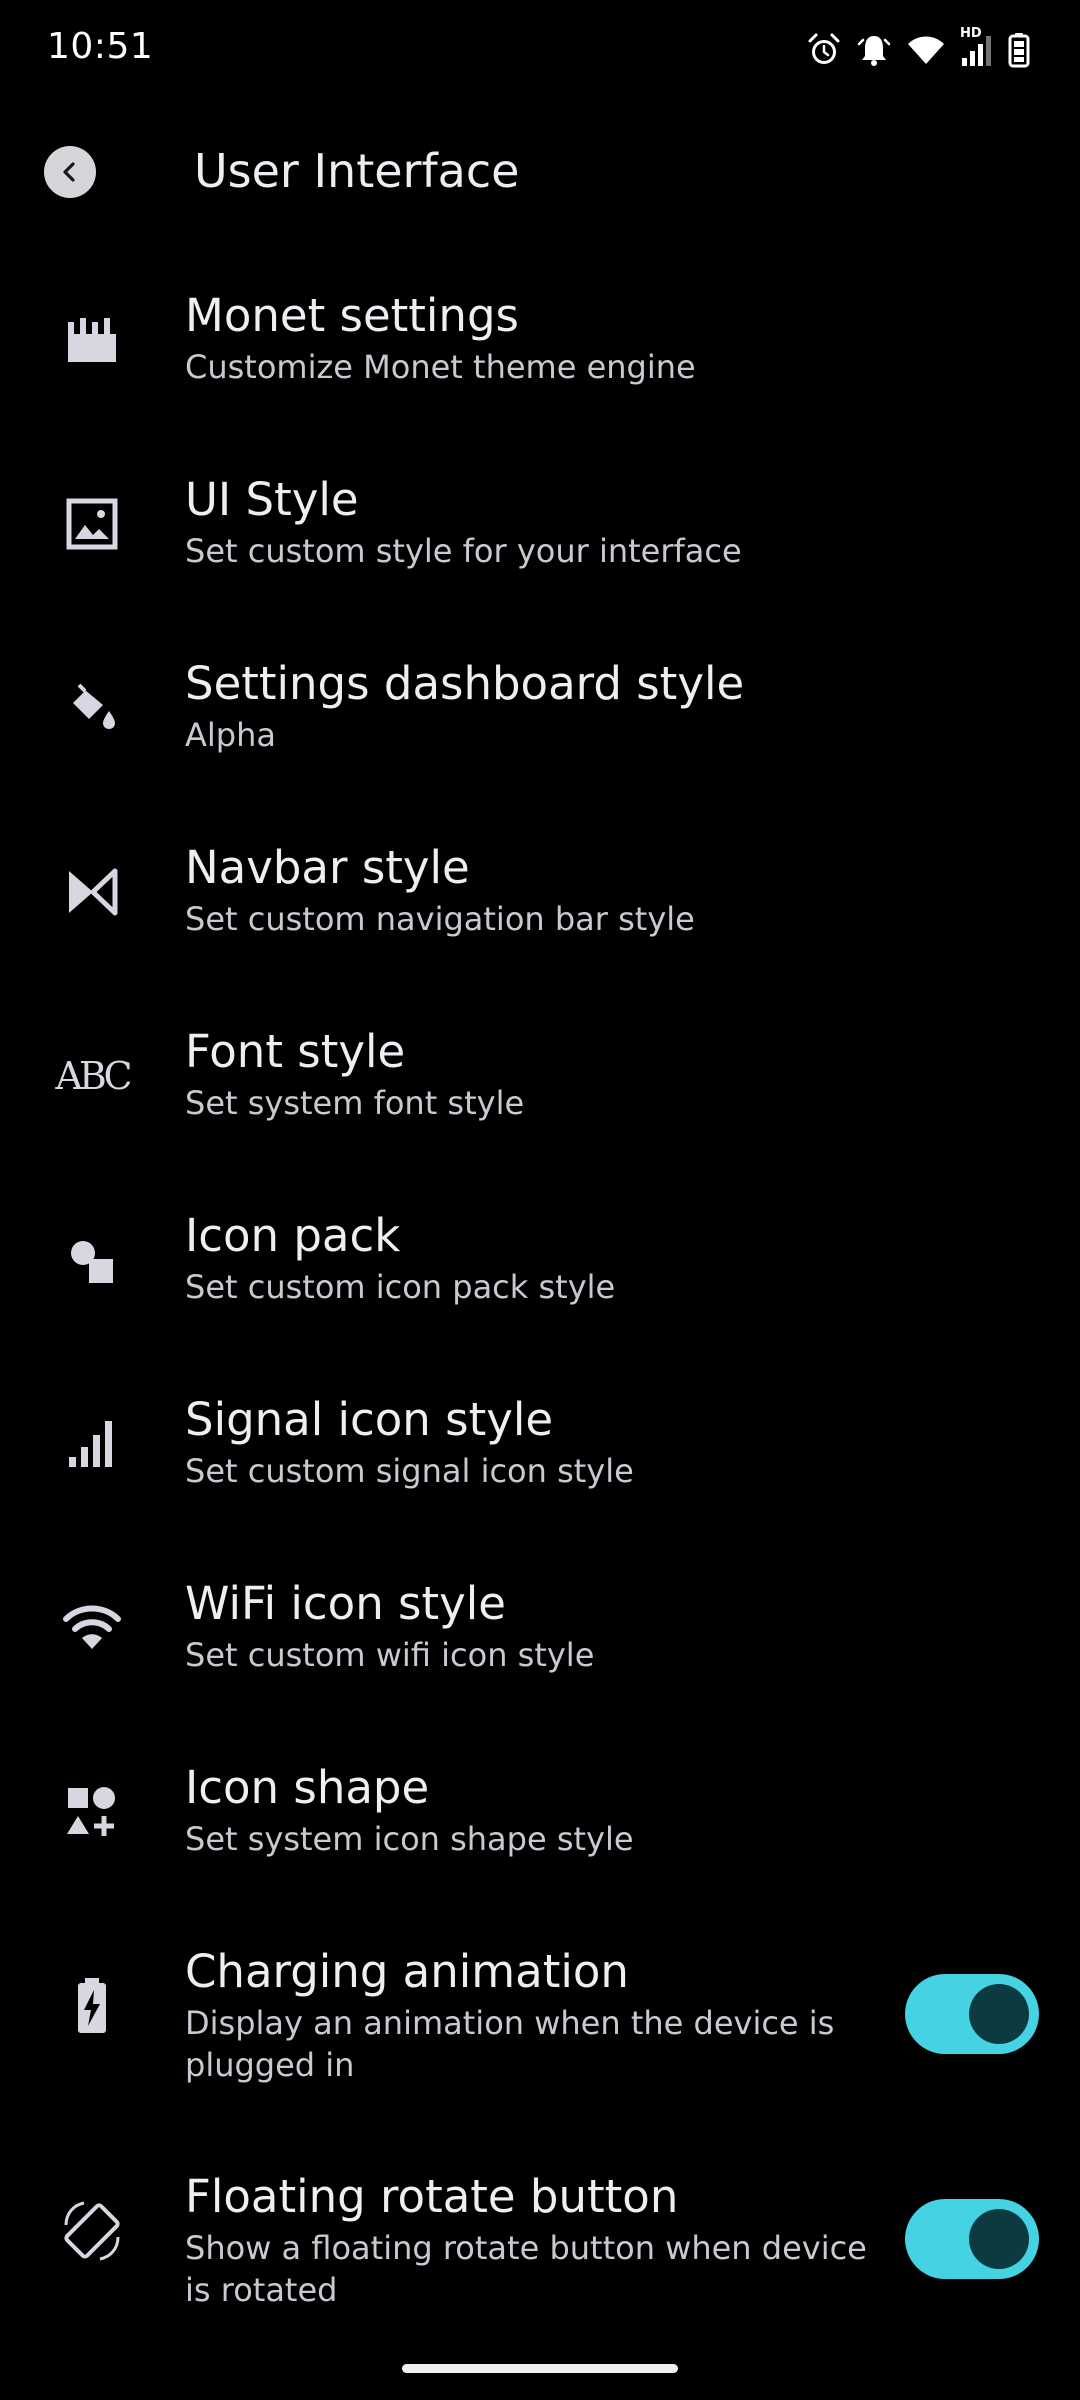 This screenshot has width=1080, height=2400. What do you see at coordinates (357, 171) in the screenshot?
I see `page-title: User Interface` at bounding box center [357, 171].